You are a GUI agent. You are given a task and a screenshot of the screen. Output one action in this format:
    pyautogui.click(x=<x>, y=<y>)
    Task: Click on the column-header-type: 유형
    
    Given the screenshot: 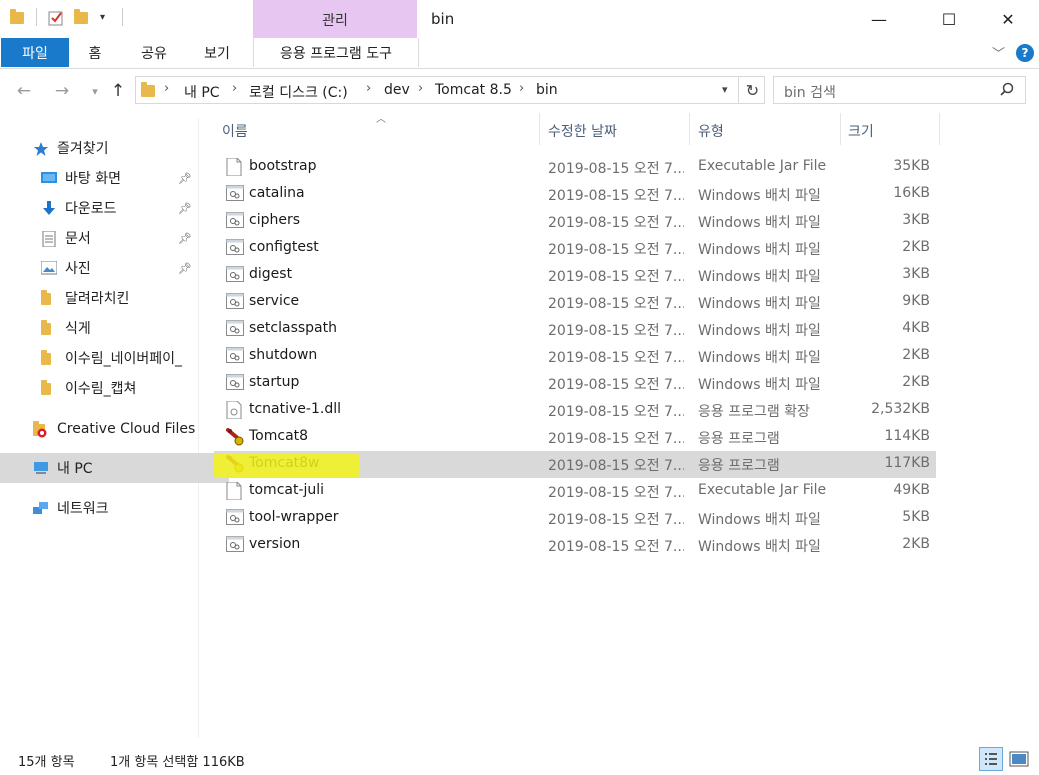 What is the action you would take?
    pyautogui.click(x=711, y=131)
    